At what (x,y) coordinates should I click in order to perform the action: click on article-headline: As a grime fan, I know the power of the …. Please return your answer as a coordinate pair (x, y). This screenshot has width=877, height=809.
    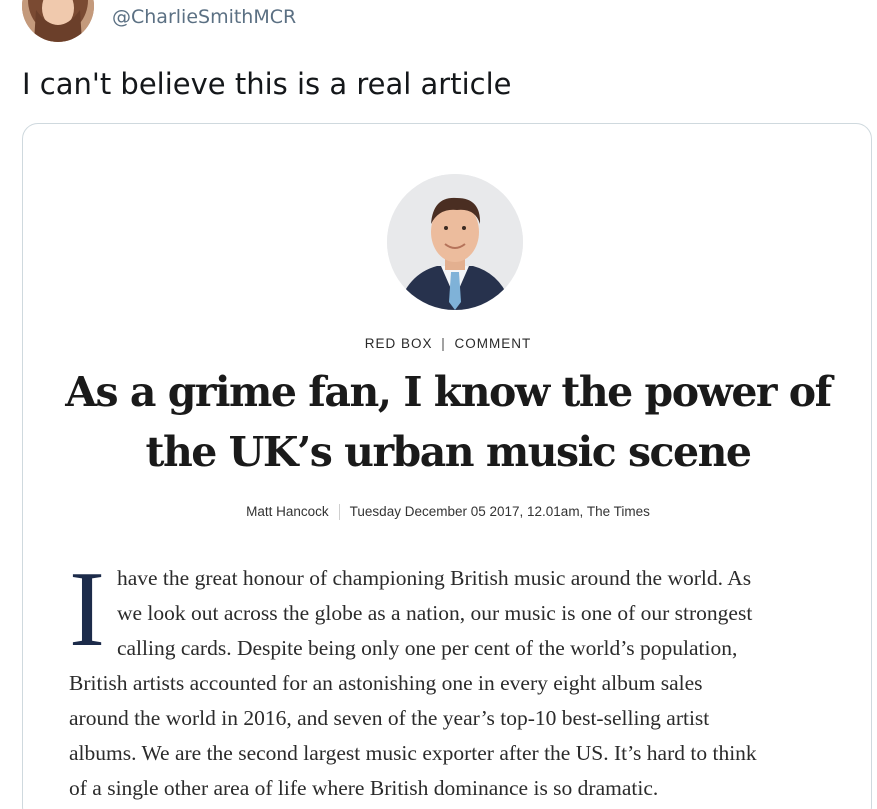
    Looking at the image, I should click on (447, 422).